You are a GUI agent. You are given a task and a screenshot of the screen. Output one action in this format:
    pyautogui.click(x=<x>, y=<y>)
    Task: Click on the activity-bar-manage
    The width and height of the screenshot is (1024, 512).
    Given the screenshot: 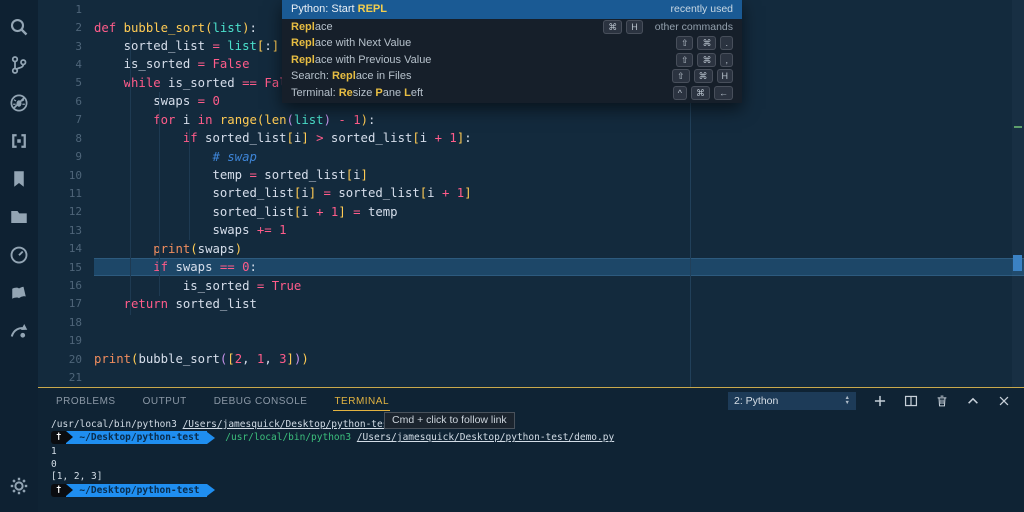 What is the action you would take?
    pyautogui.click(x=19, y=489)
    